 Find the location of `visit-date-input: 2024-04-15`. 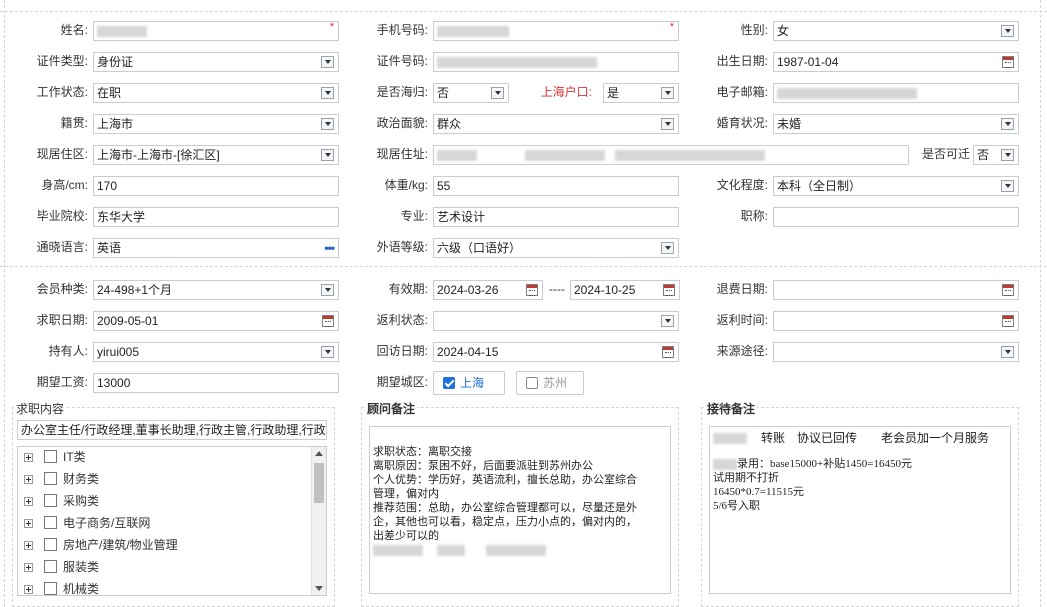

visit-date-input: 2024-04-15 is located at coordinates (556, 352).